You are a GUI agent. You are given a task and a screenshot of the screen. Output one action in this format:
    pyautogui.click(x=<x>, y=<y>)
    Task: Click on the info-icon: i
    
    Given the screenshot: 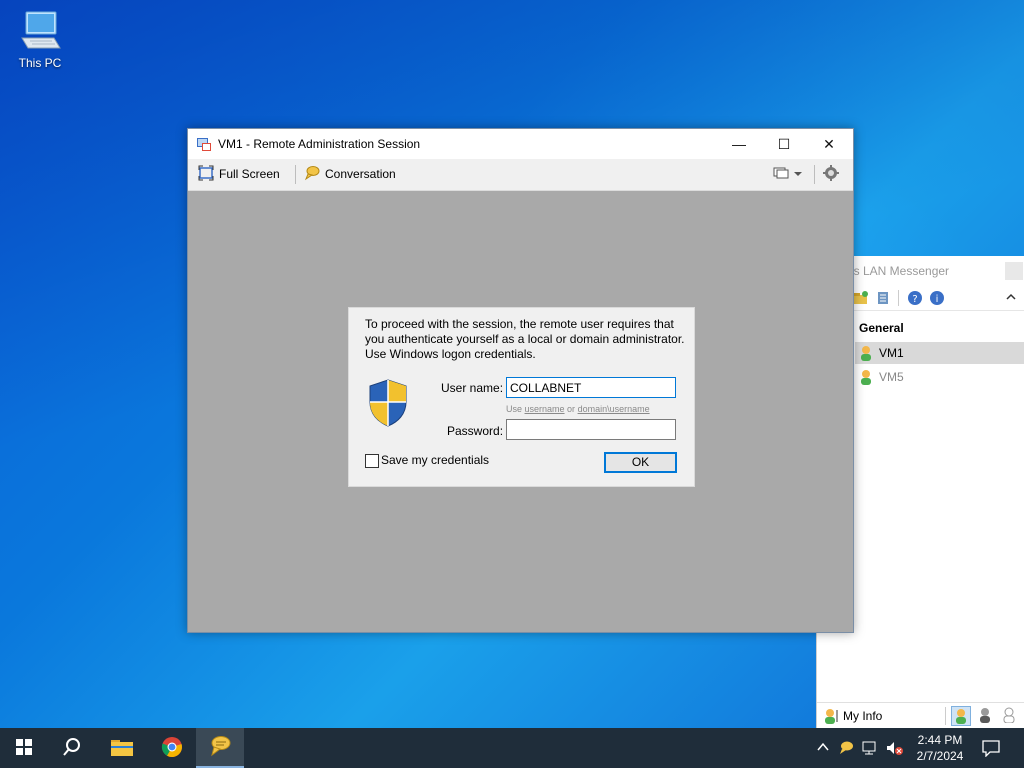 What is the action you would take?
    pyautogui.click(x=937, y=298)
    